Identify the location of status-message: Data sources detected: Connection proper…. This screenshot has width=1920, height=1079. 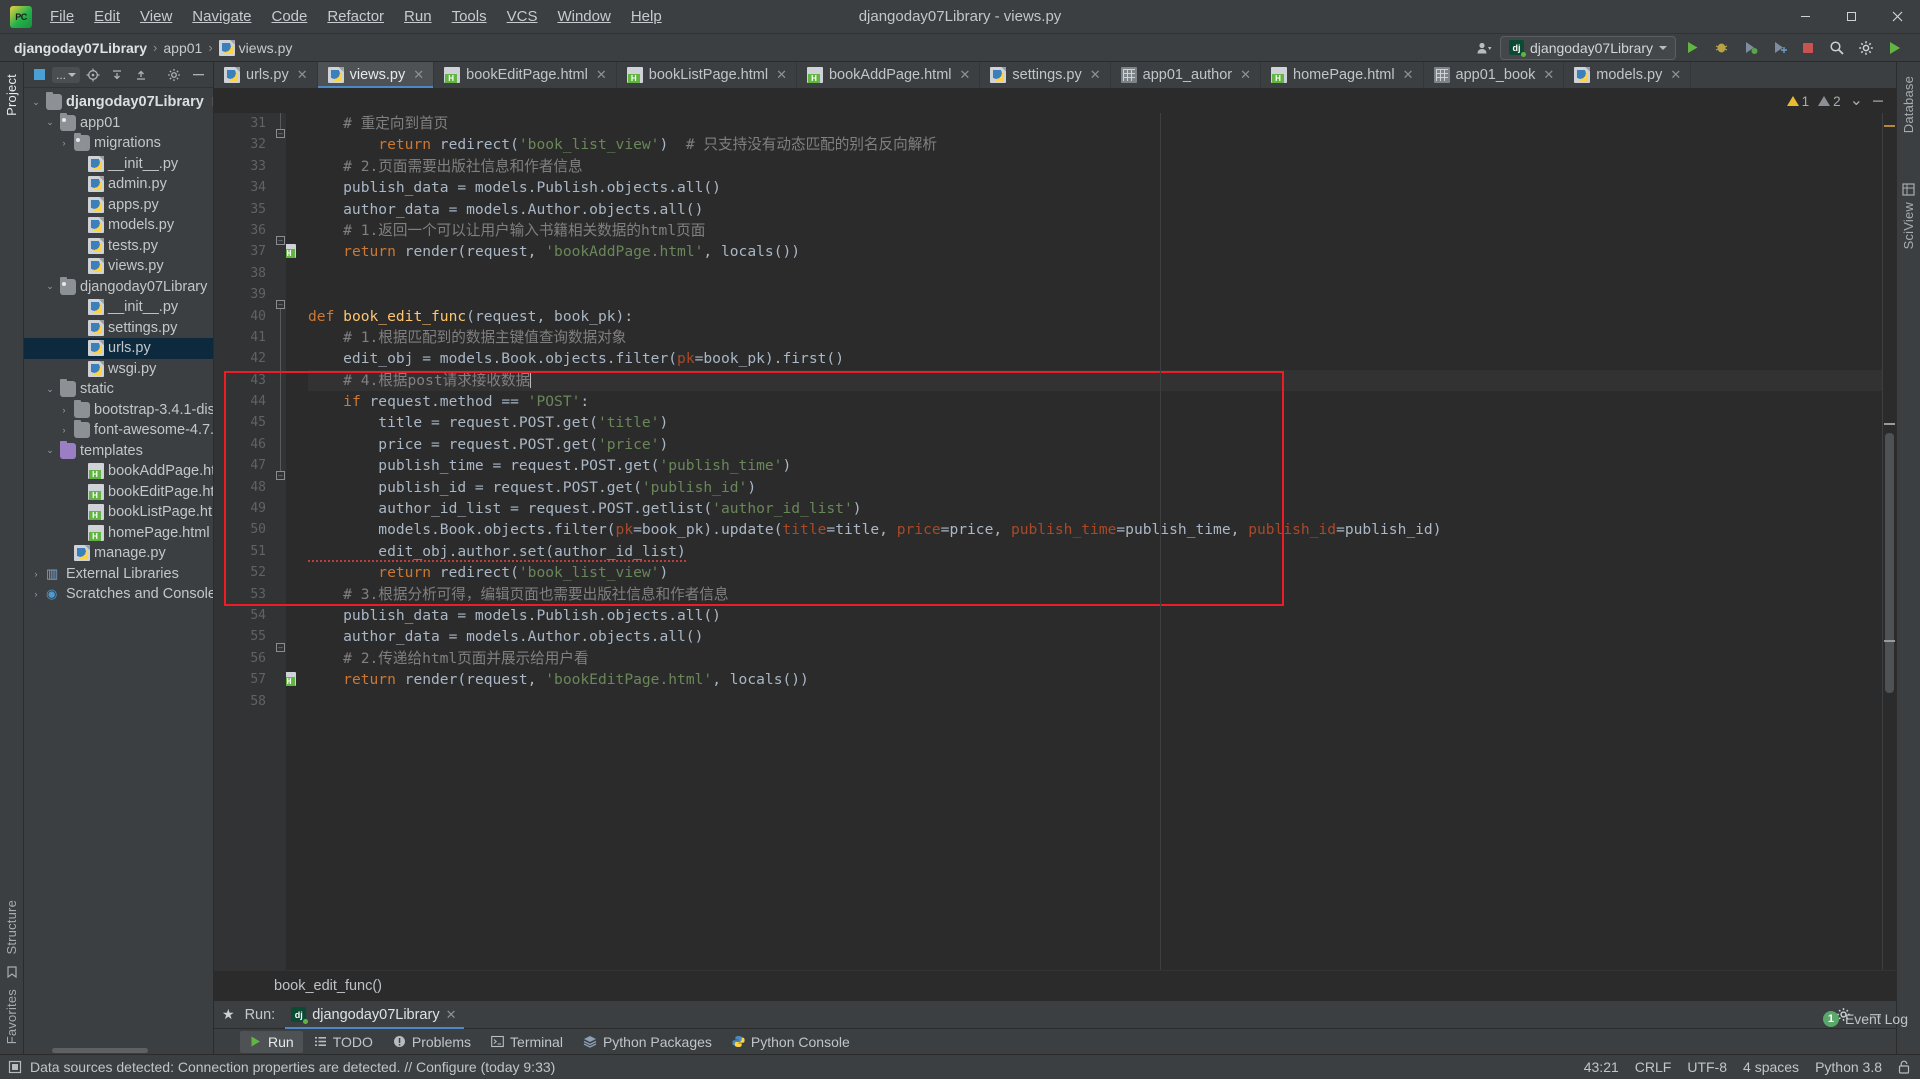
(292, 1067).